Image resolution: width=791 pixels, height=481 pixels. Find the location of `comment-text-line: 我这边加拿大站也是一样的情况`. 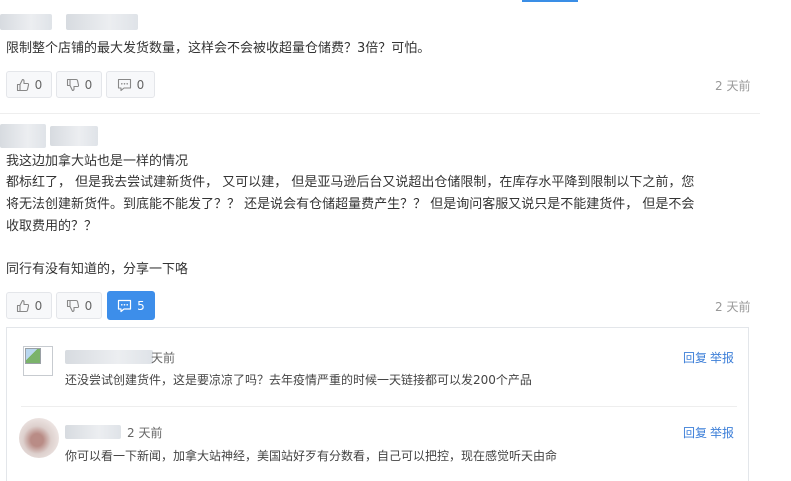

comment-text-line: 我这边加拿大站也是一样的情况 is located at coordinates (97, 161).